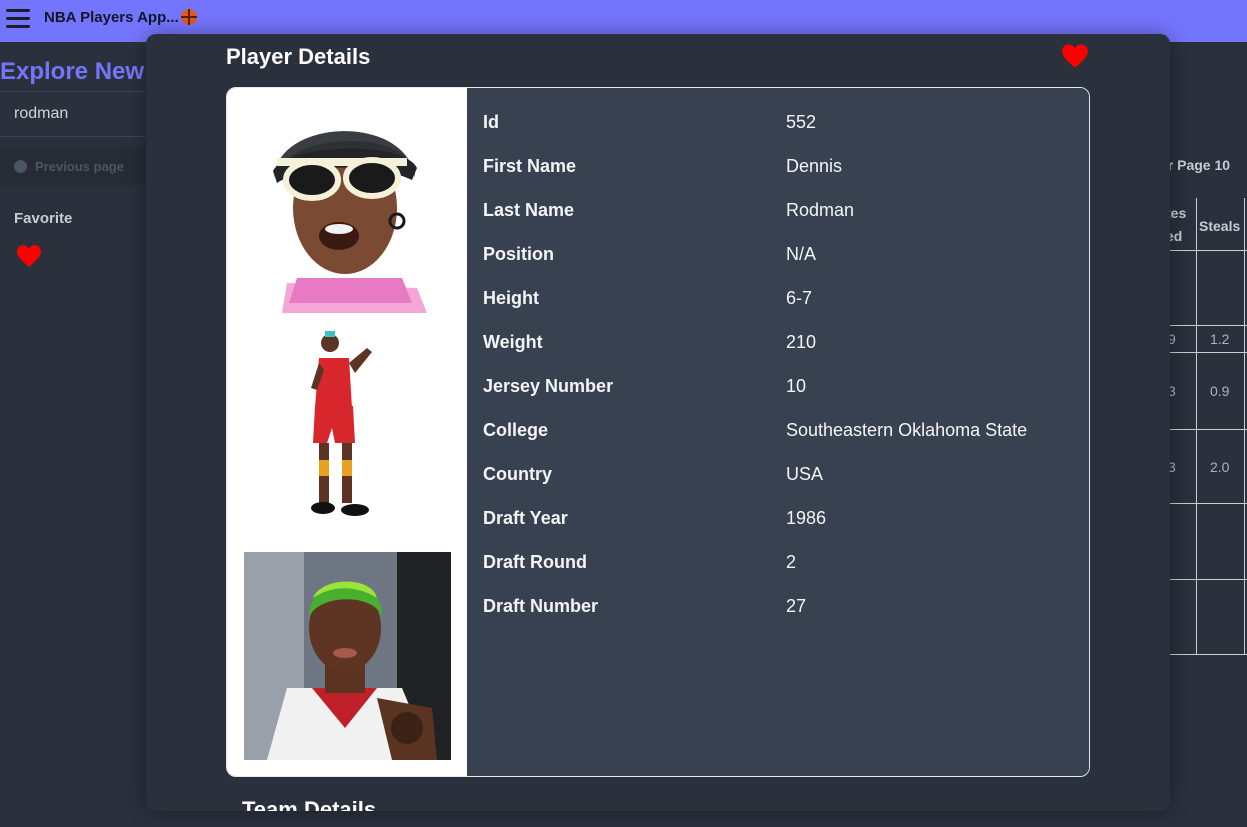 The height and width of the screenshot is (827, 1247). What do you see at coordinates (548, 386) in the screenshot?
I see `detail-label: Jersey Number` at bounding box center [548, 386].